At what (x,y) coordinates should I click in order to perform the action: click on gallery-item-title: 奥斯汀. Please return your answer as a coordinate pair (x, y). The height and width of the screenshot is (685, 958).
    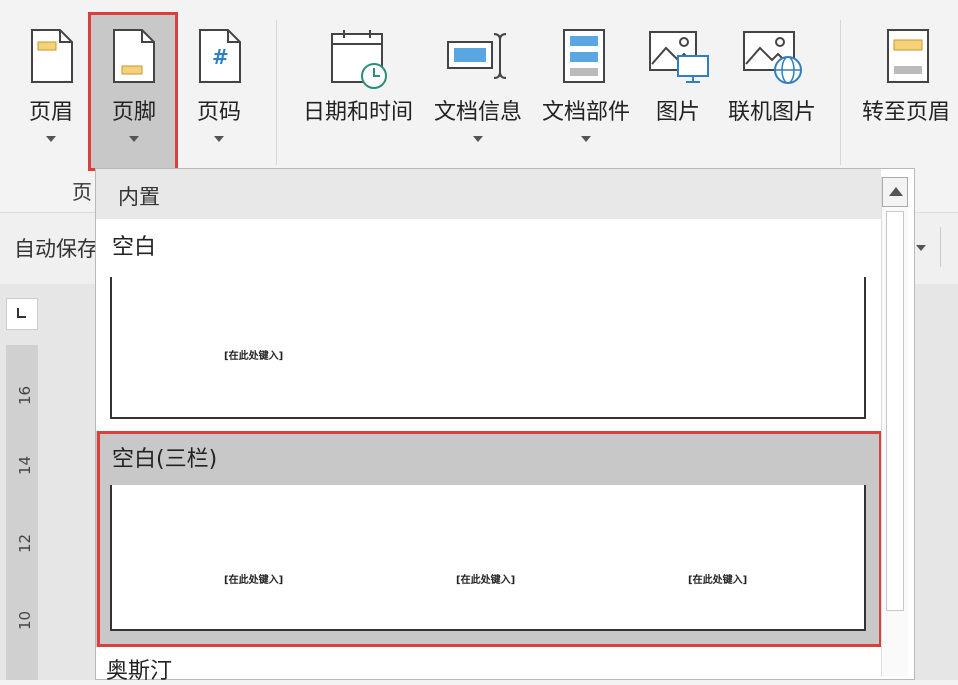
    Looking at the image, I should click on (139, 671).